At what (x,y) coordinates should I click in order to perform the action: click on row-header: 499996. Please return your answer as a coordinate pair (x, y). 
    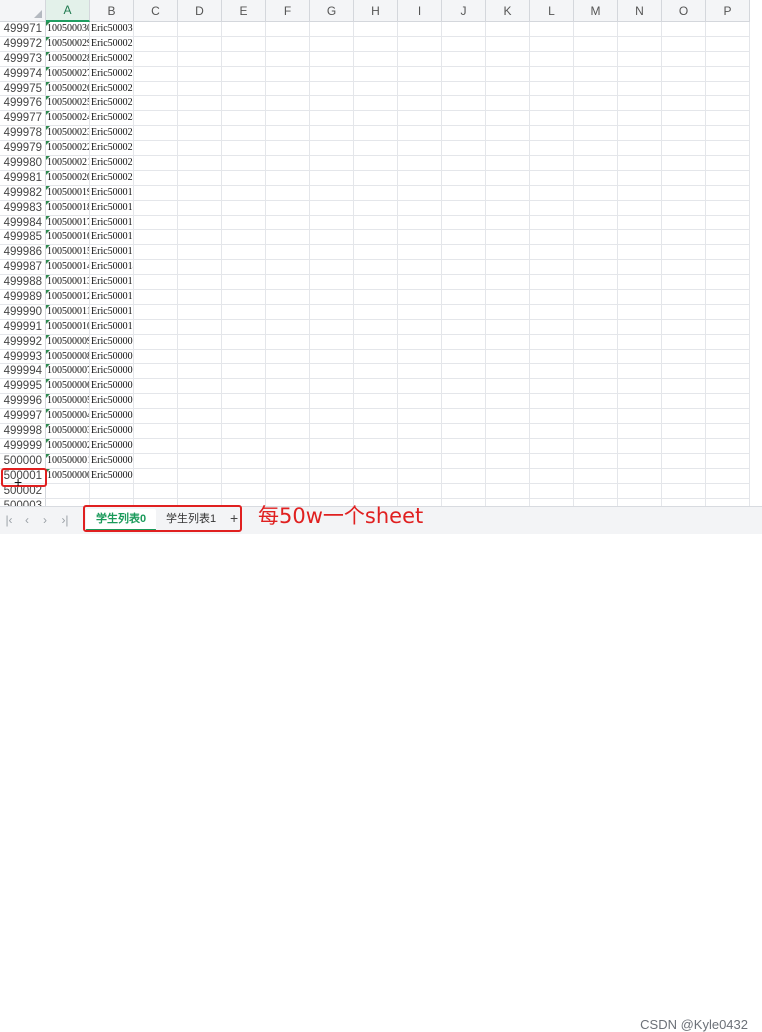
    Looking at the image, I should click on (23, 402).